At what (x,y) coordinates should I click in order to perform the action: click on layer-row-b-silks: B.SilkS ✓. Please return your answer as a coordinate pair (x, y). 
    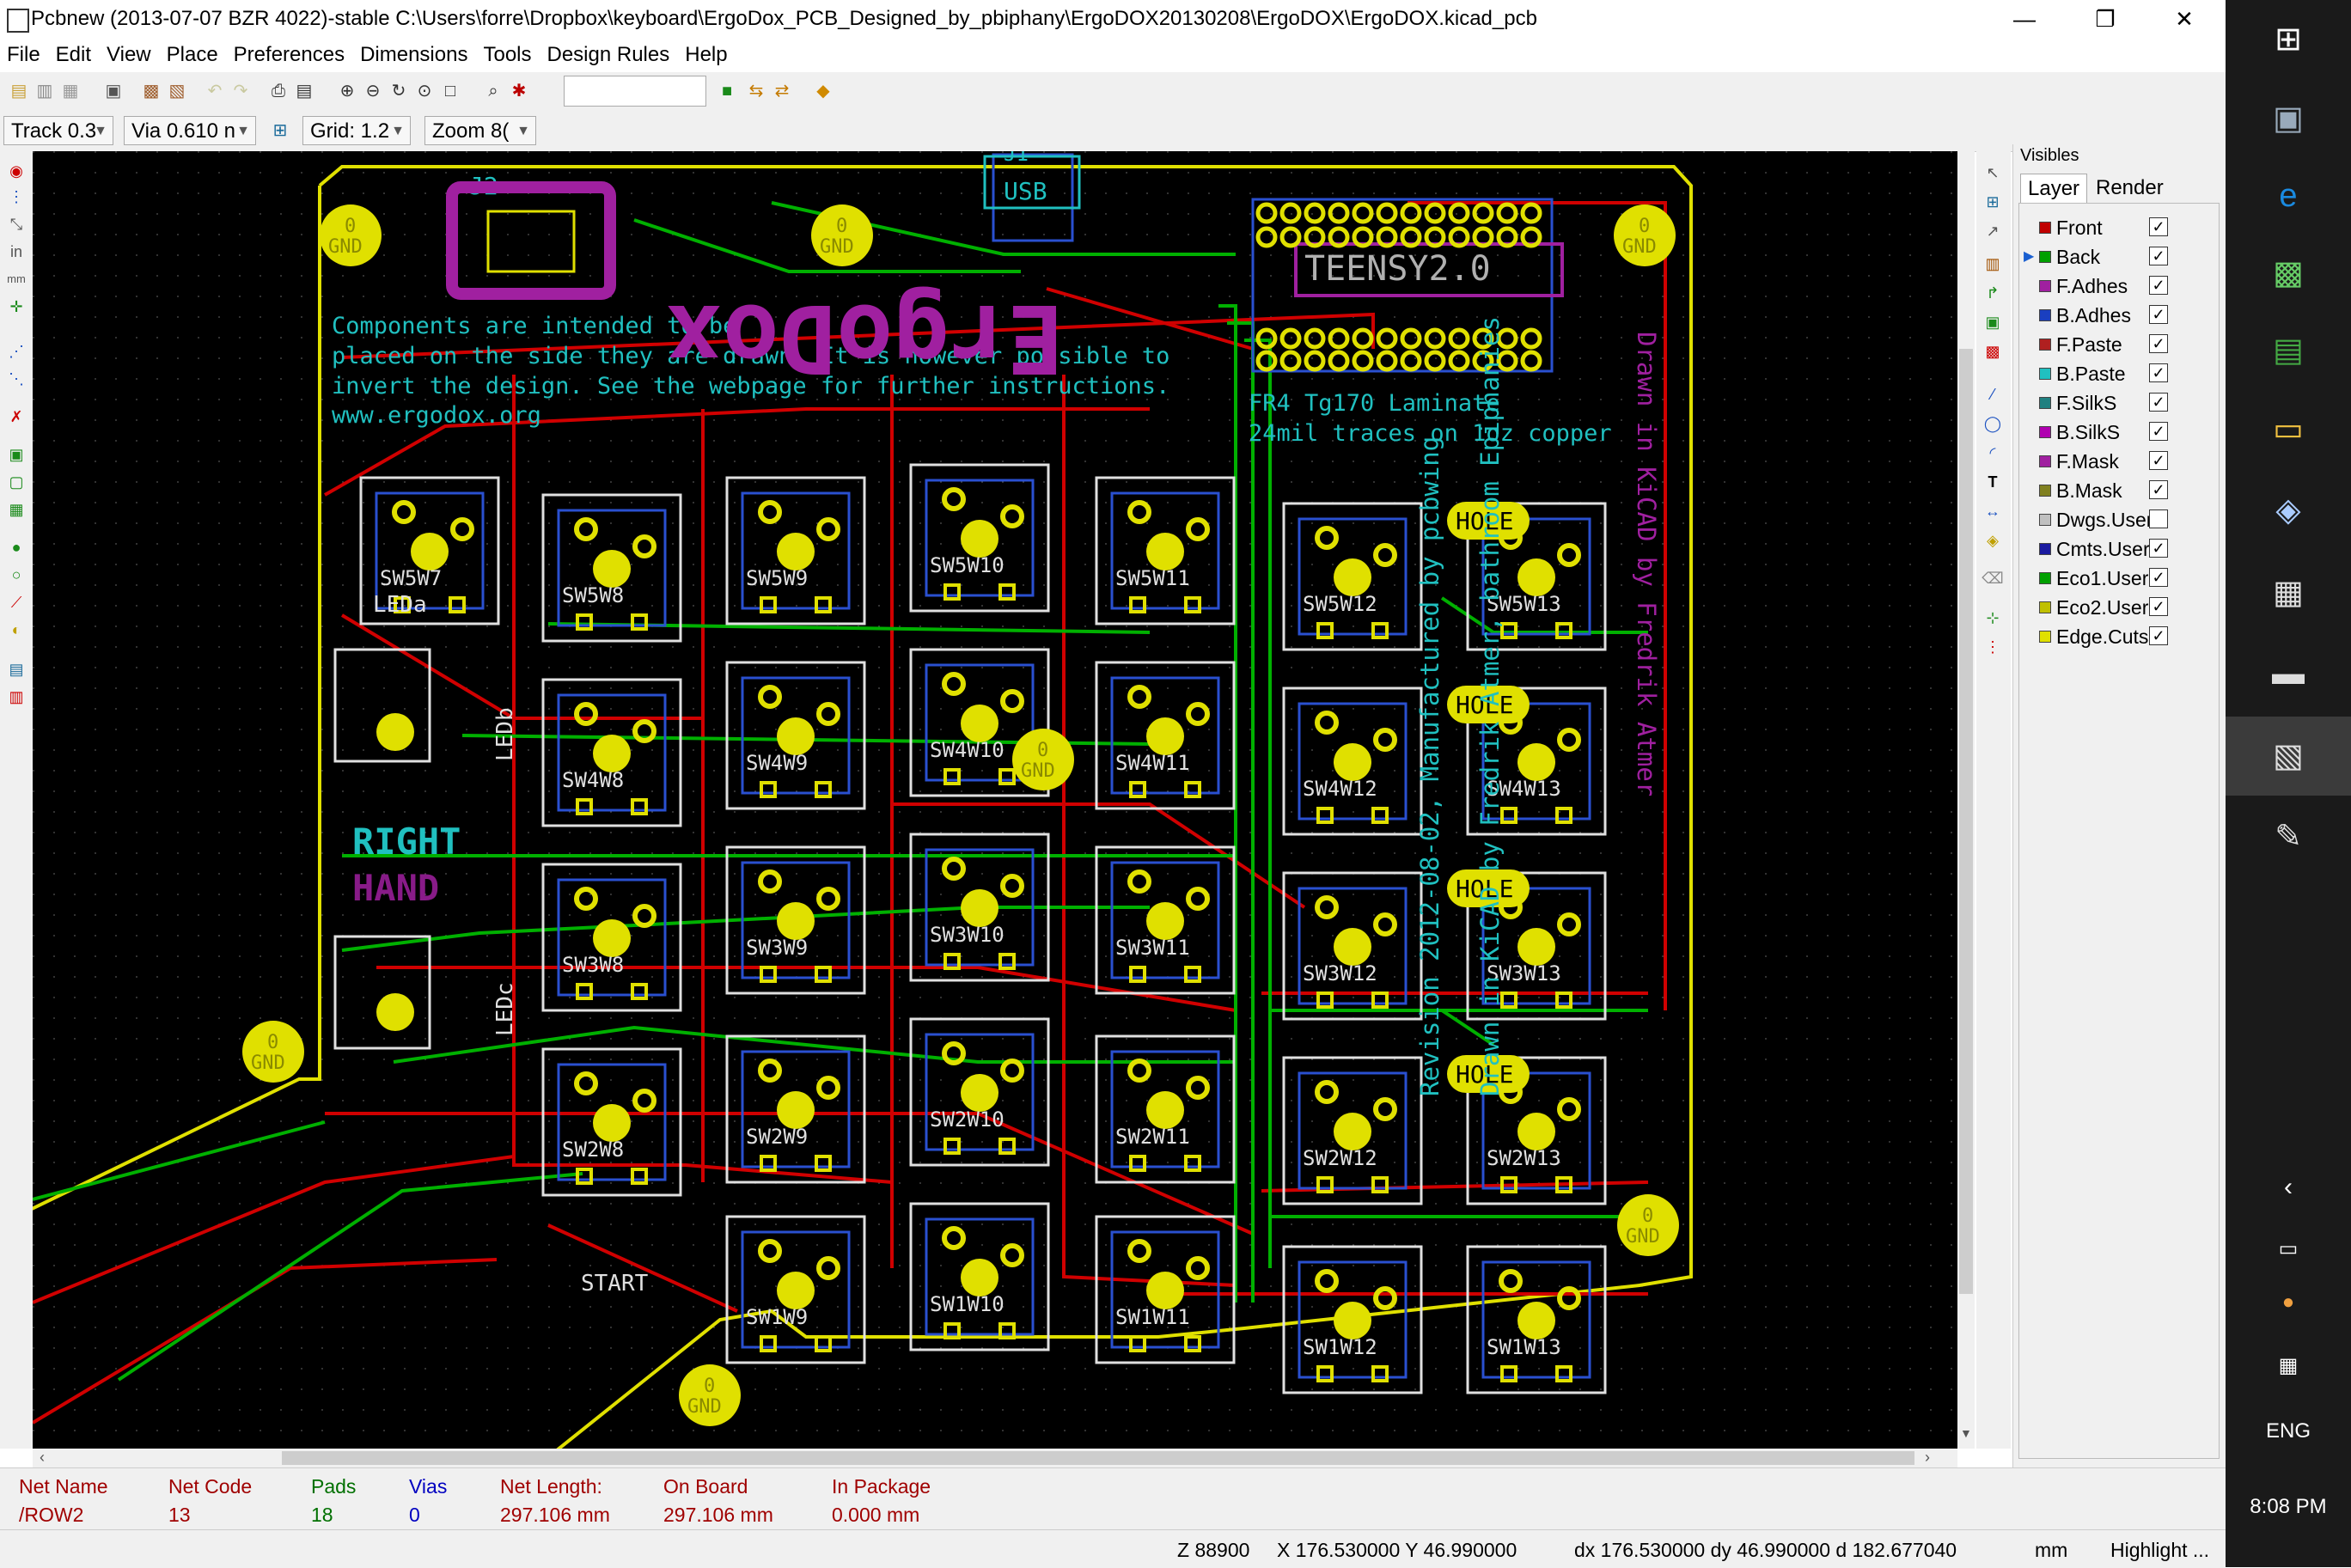
    Looking at the image, I should click on (2119, 432).